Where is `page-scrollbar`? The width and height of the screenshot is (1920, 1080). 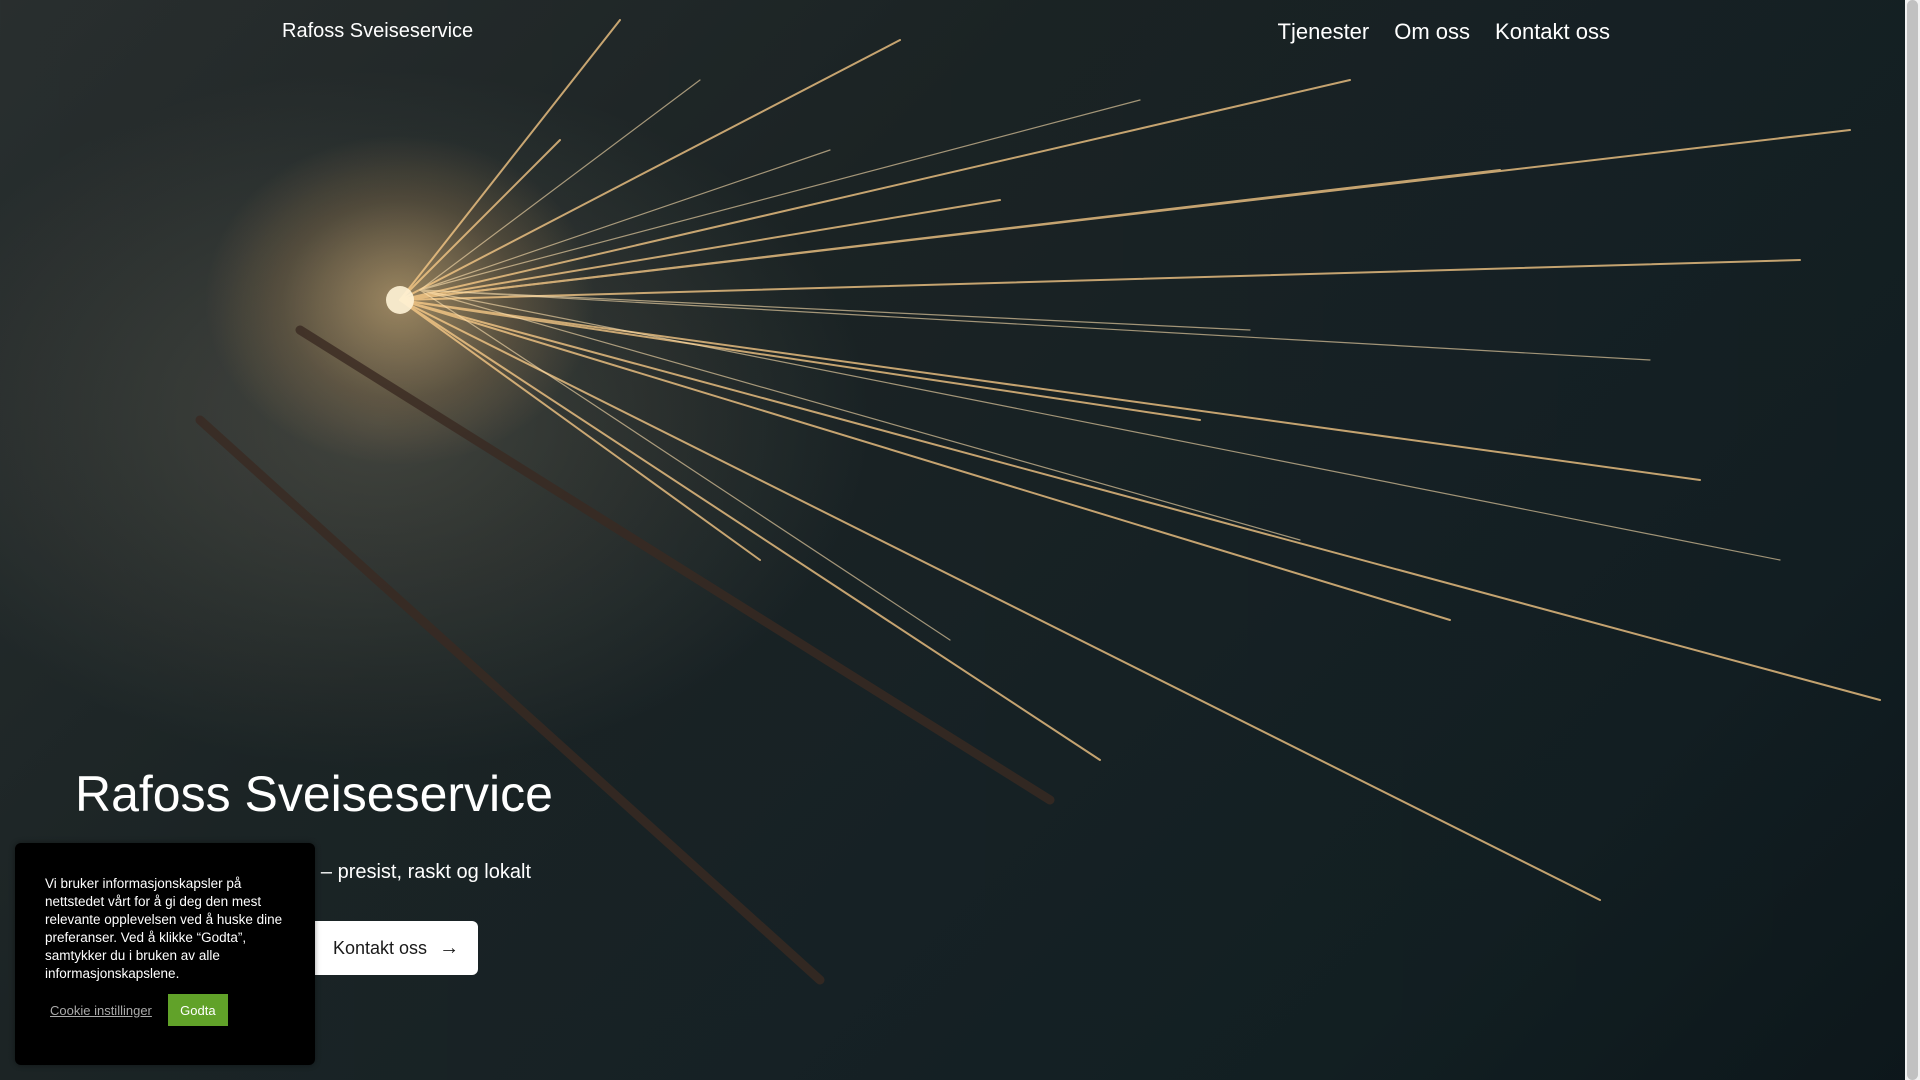
page-scrollbar is located at coordinates (1912, 540).